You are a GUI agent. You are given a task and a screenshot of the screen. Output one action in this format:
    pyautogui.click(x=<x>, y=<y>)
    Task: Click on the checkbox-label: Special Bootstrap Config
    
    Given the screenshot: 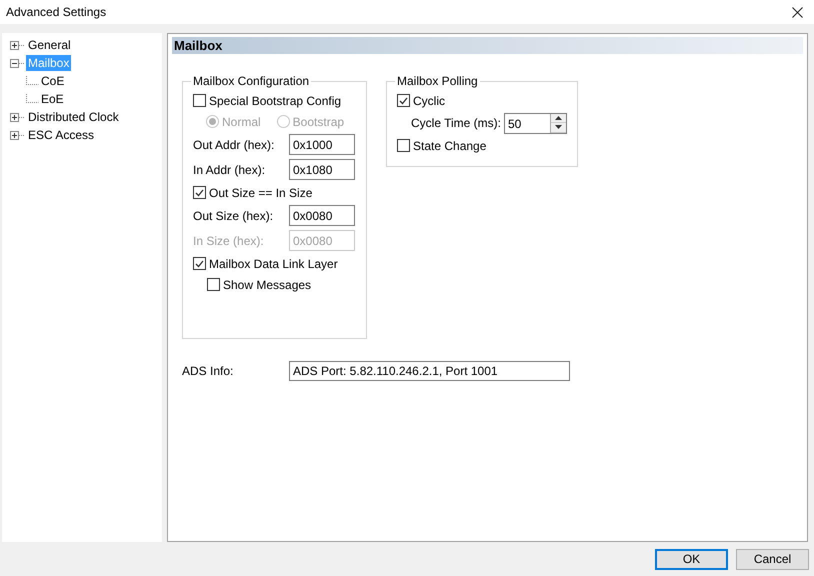 What is the action you would take?
    pyautogui.click(x=275, y=101)
    